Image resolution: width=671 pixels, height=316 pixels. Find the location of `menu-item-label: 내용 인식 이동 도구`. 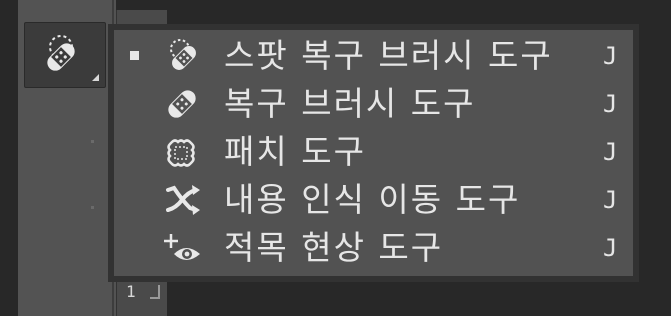

menu-item-label: 내용 인식 이동 도구 is located at coordinates (372, 199).